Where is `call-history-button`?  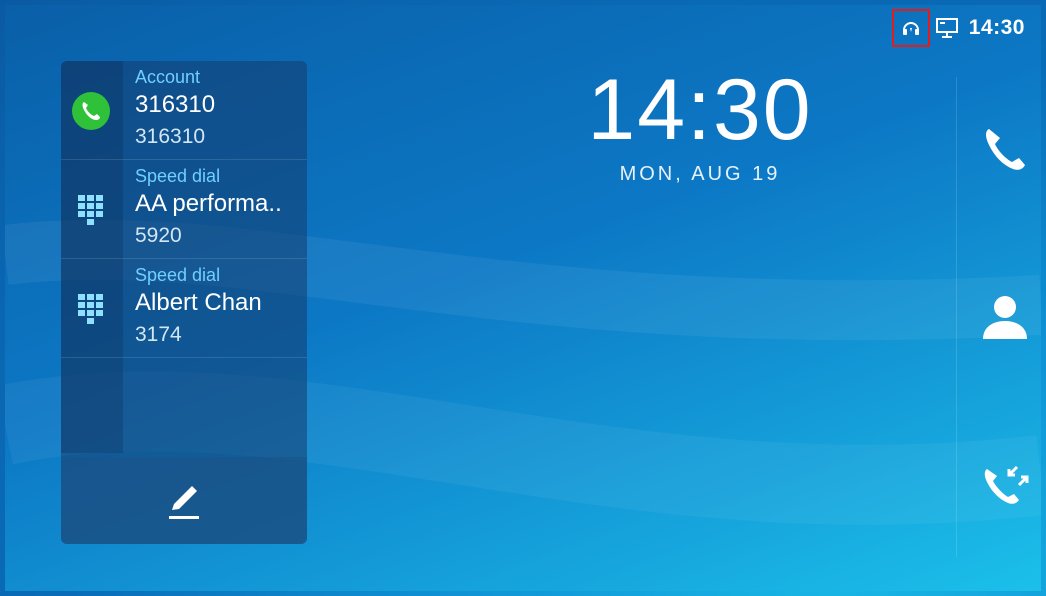
call-history-button is located at coordinates (1005, 483).